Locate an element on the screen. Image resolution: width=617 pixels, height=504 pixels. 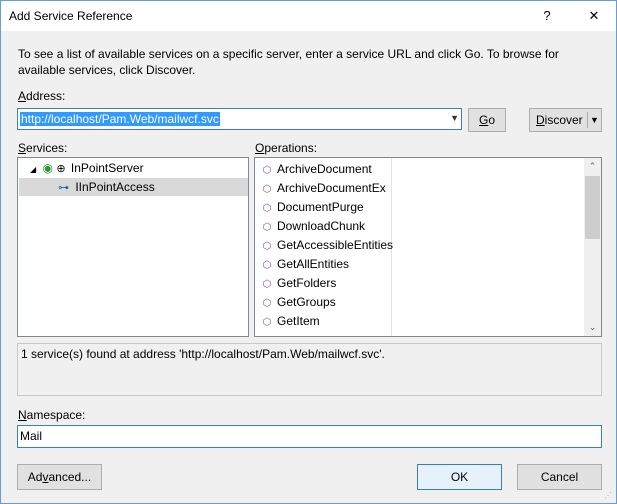
window-title: Add Service Reference is located at coordinates (71, 16).